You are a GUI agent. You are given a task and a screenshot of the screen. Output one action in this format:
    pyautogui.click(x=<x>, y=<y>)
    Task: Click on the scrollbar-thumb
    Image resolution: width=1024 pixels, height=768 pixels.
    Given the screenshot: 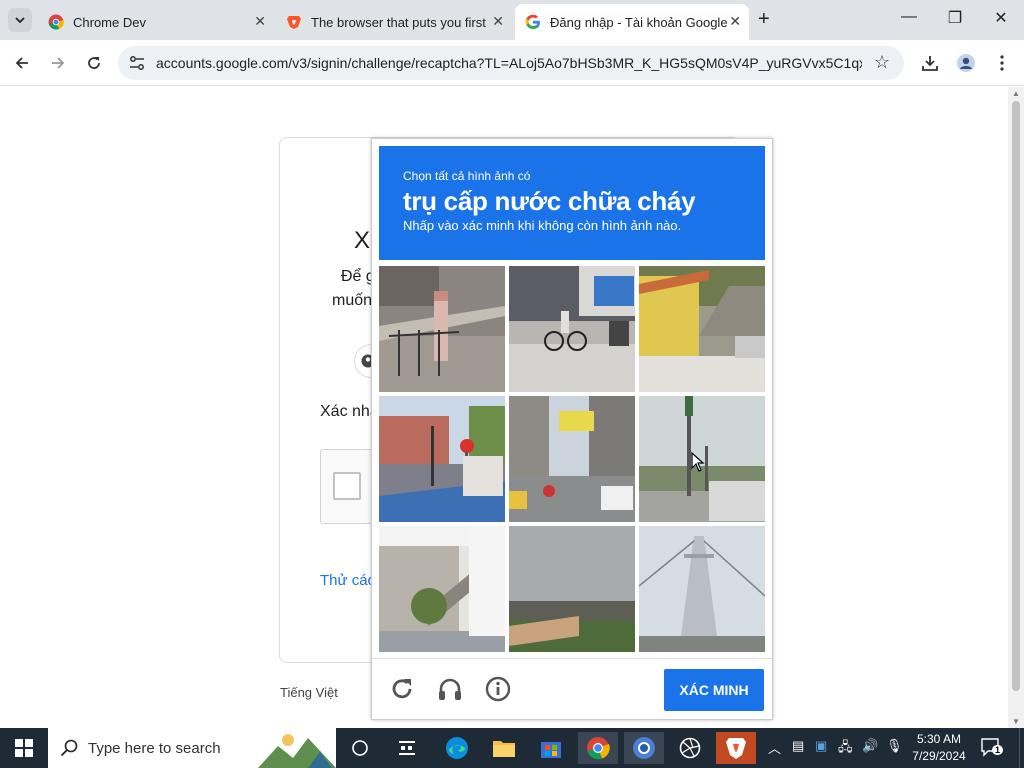 What is the action you would take?
    pyautogui.click(x=1016, y=396)
    